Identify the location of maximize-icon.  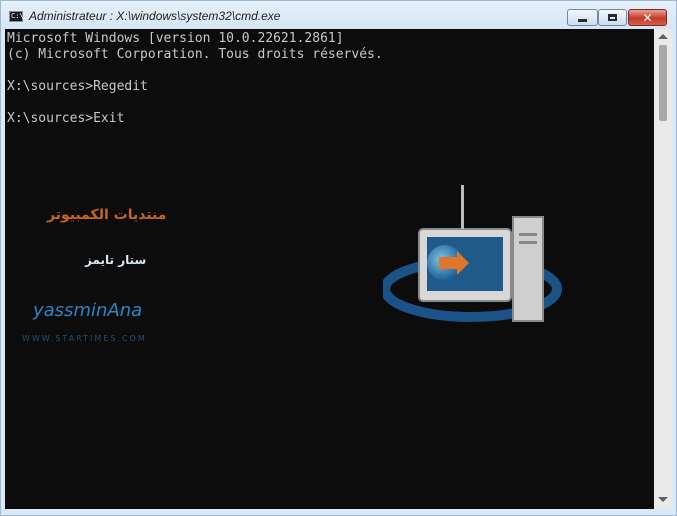
(612, 17).